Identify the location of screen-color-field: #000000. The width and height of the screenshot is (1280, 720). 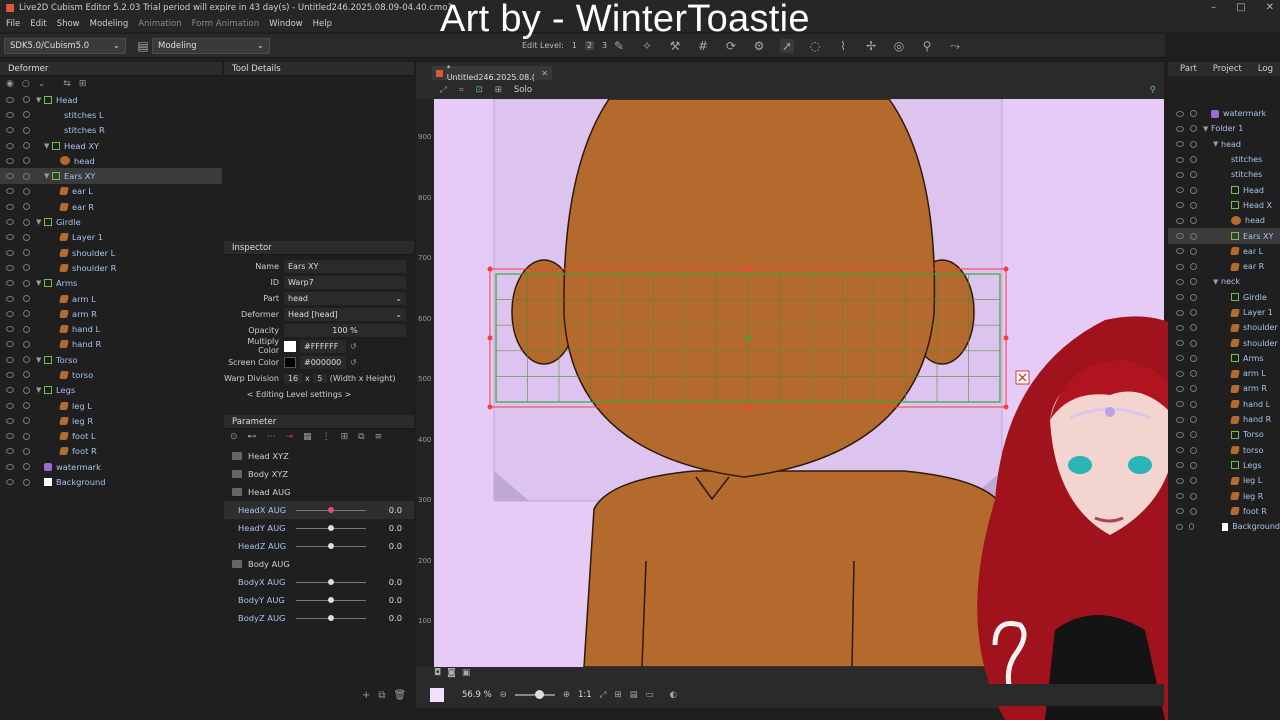
(323, 362).